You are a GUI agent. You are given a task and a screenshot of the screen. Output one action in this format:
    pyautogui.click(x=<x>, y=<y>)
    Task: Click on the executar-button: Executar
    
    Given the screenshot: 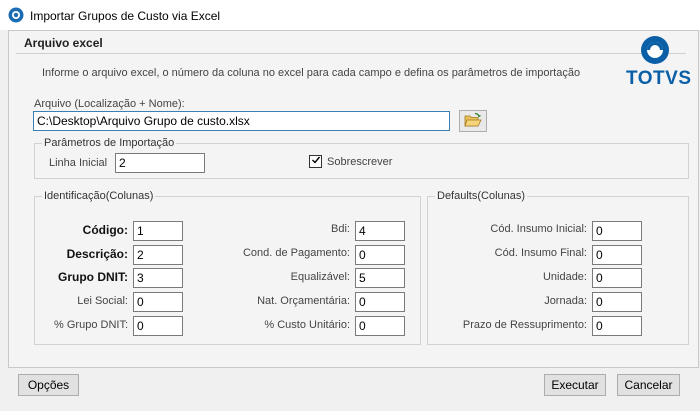 What is the action you would take?
    pyautogui.click(x=575, y=385)
    